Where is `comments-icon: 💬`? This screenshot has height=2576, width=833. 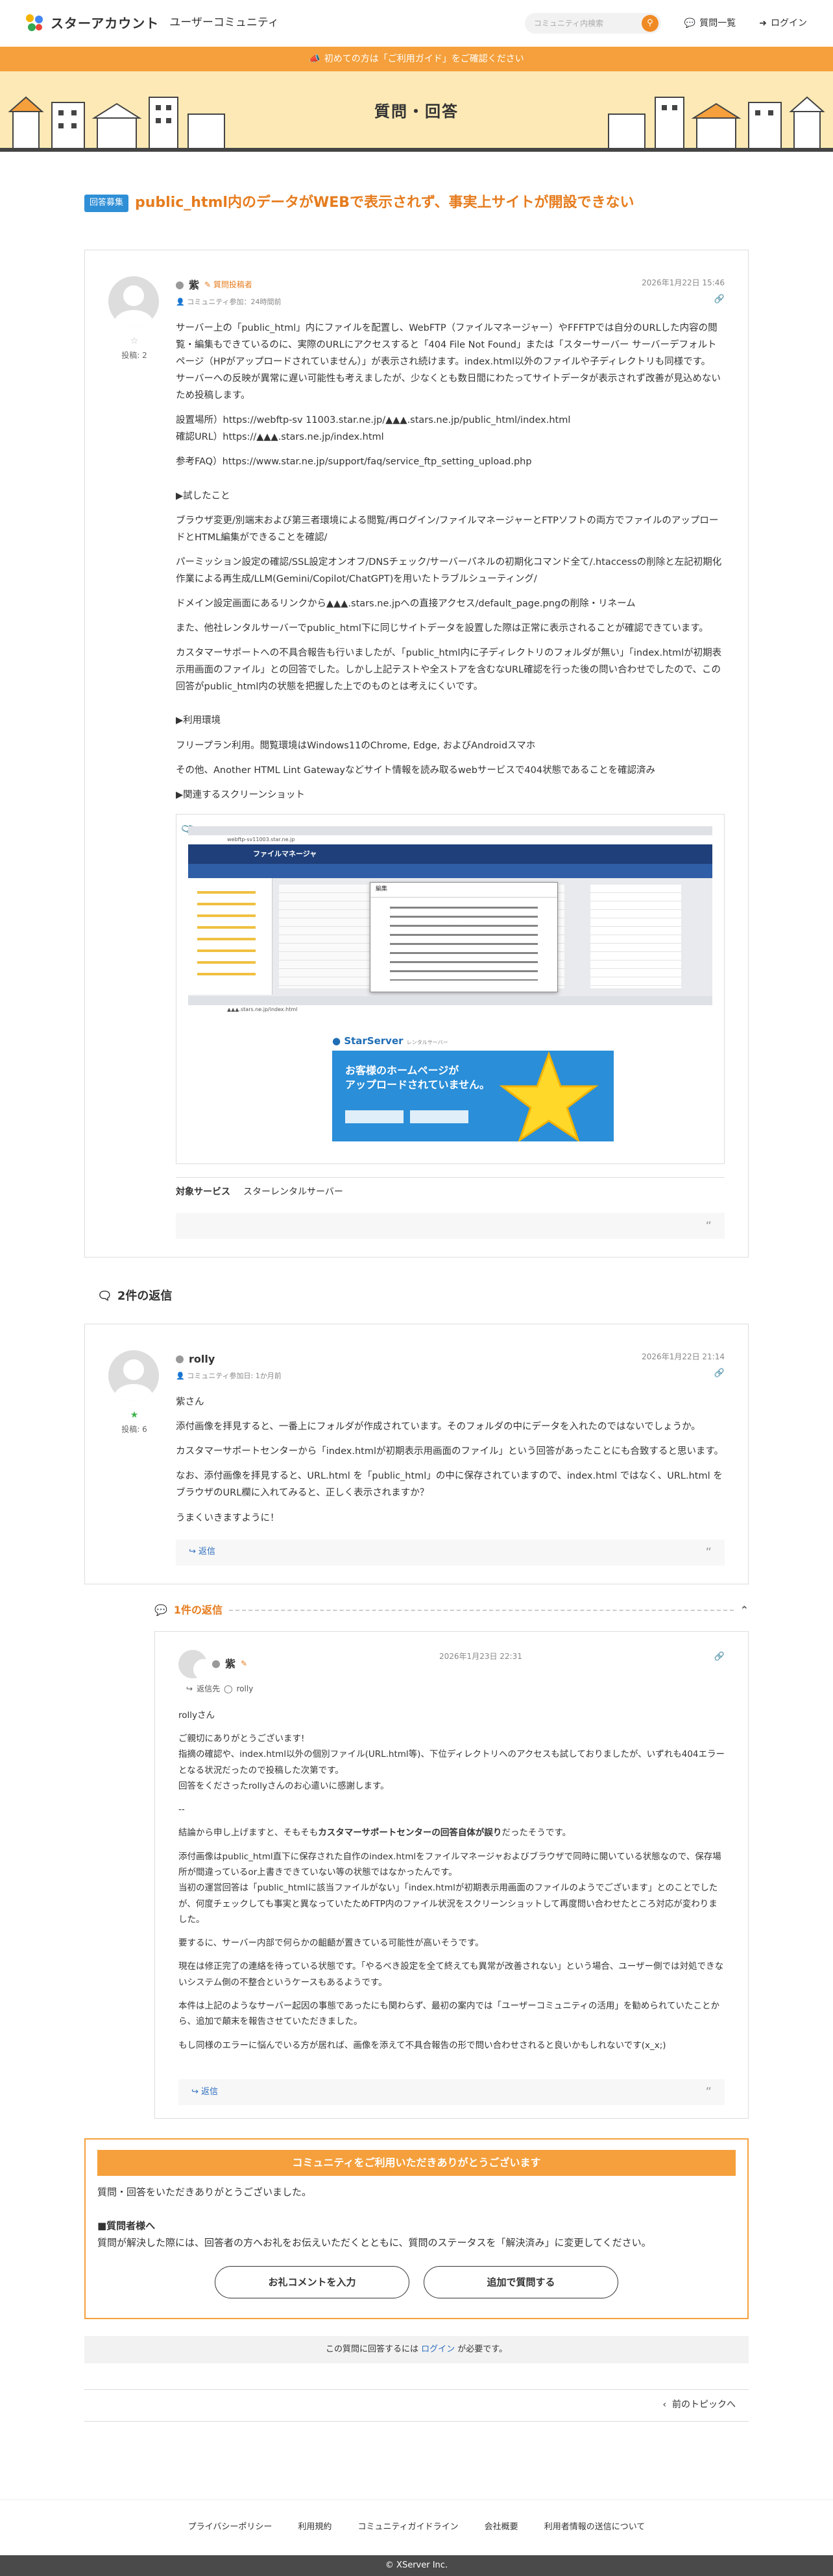 comments-icon: 💬 is located at coordinates (160, 1610).